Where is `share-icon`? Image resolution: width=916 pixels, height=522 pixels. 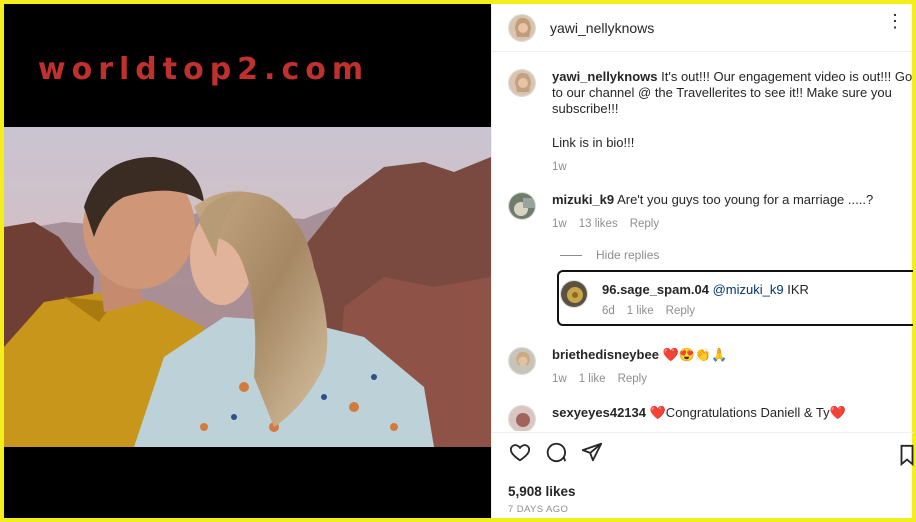 share-icon is located at coordinates (592, 452).